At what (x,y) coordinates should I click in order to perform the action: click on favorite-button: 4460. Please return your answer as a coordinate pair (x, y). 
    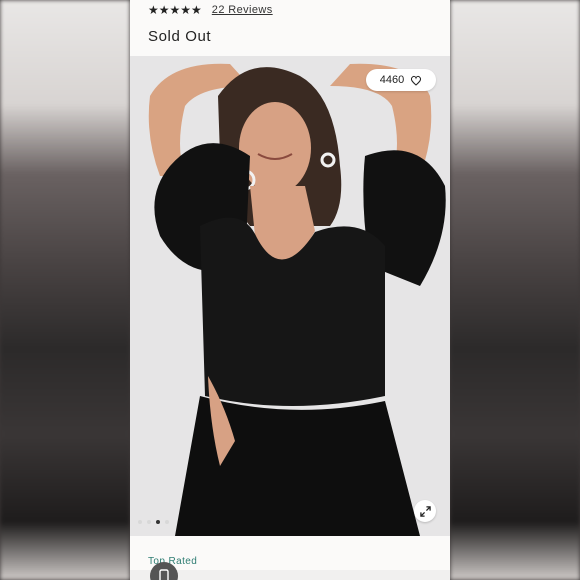
    Looking at the image, I should click on (401, 80).